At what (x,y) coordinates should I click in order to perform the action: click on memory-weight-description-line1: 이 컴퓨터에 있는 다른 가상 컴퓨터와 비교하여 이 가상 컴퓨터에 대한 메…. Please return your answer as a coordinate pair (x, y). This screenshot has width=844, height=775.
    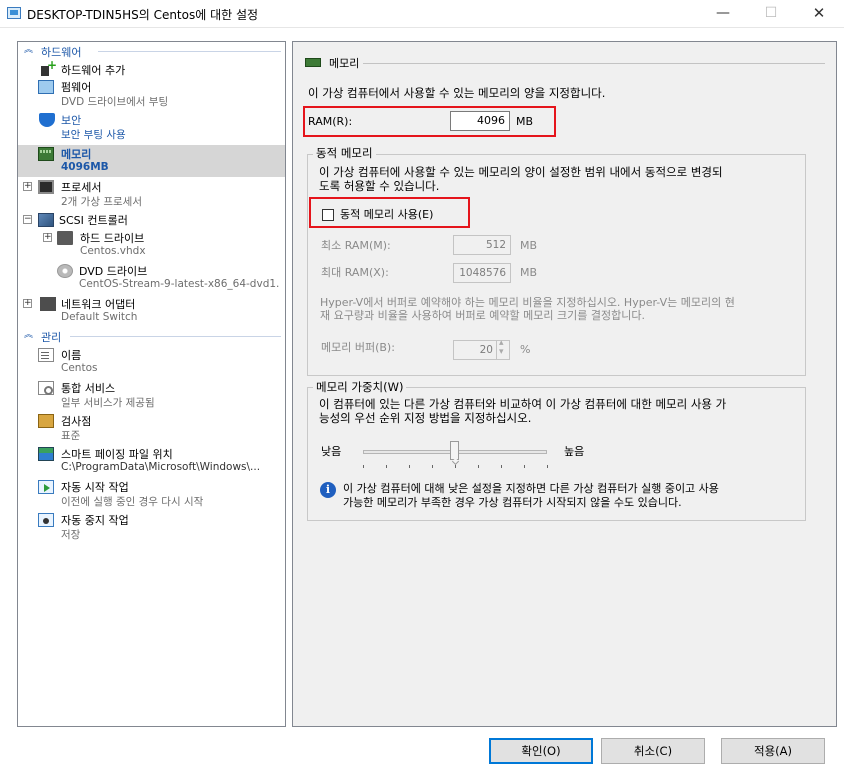
    Looking at the image, I should click on (523, 404).